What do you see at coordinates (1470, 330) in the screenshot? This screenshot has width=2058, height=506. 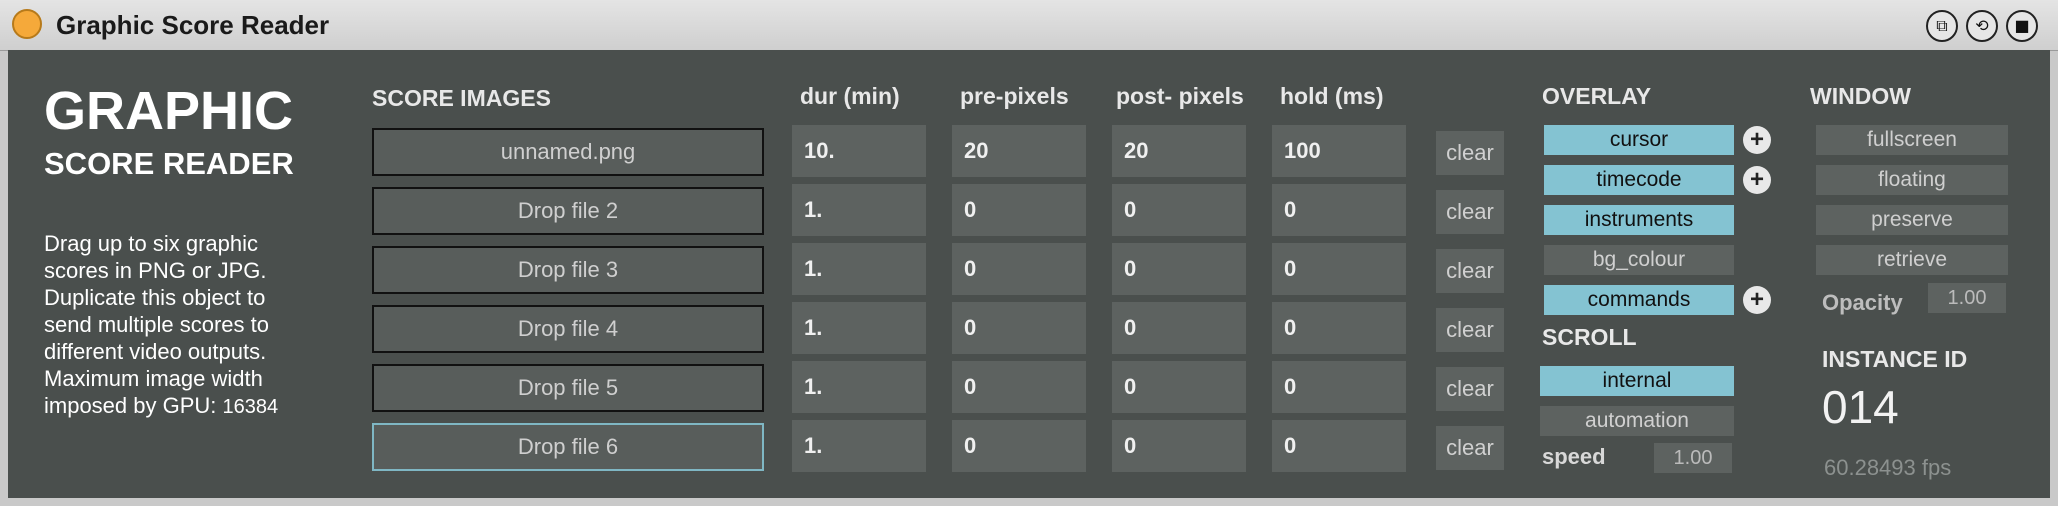 I see `clear-button-4: clear` at bounding box center [1470, 330].